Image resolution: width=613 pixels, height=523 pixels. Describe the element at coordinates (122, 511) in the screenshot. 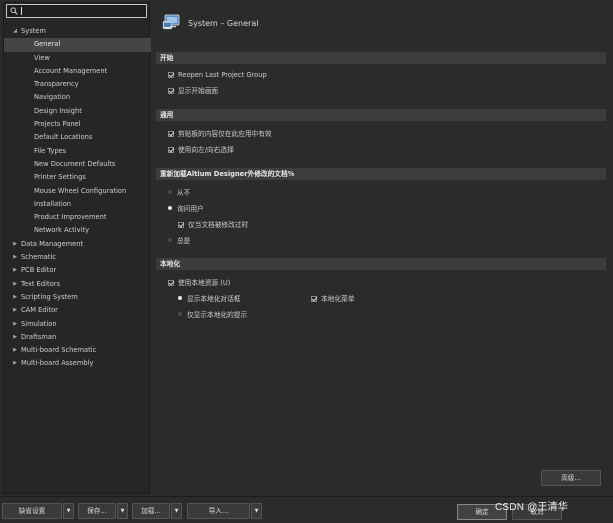

I see `save-dropdown: ▼` at that location.